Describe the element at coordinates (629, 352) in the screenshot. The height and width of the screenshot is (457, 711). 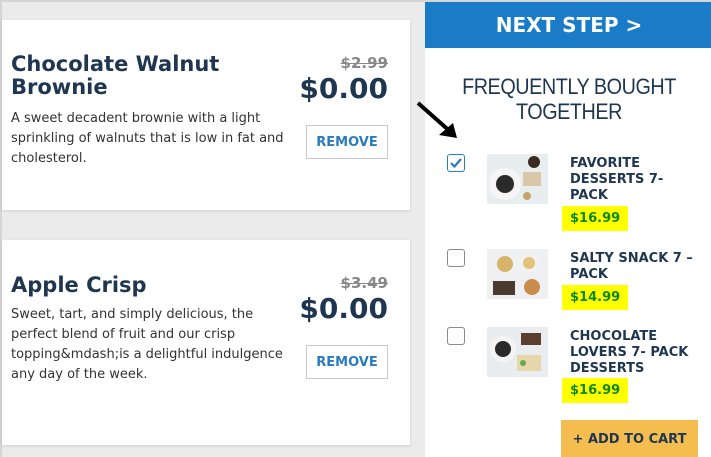
I see `bundle-name: CHOCOLATE LOVERS 7- PACK DESSERTS` at that location.